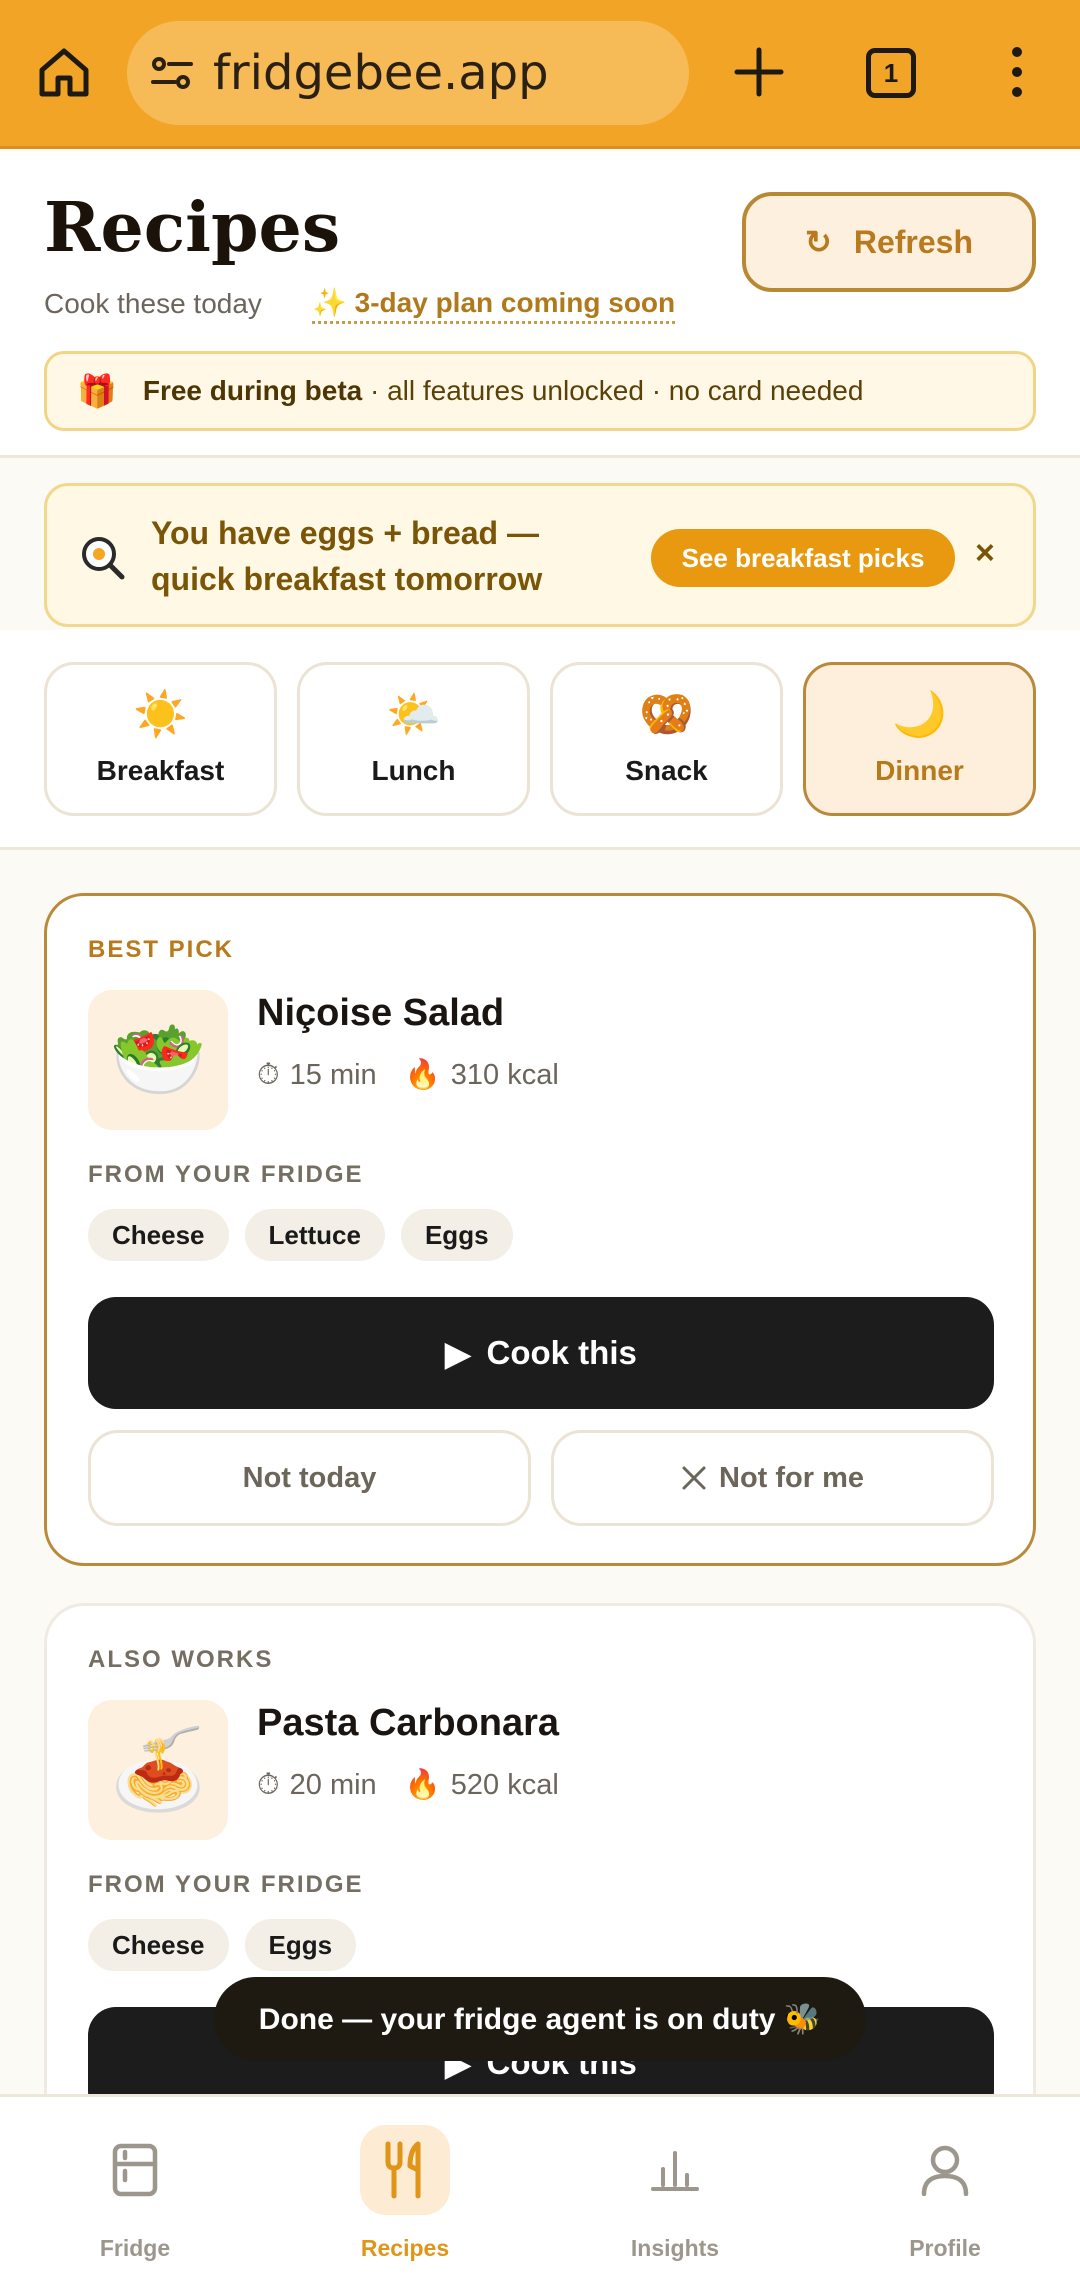  Describe the element at coordinates (160, 770) in the screenshot. I see `tab-label: Breakfast` at that location.